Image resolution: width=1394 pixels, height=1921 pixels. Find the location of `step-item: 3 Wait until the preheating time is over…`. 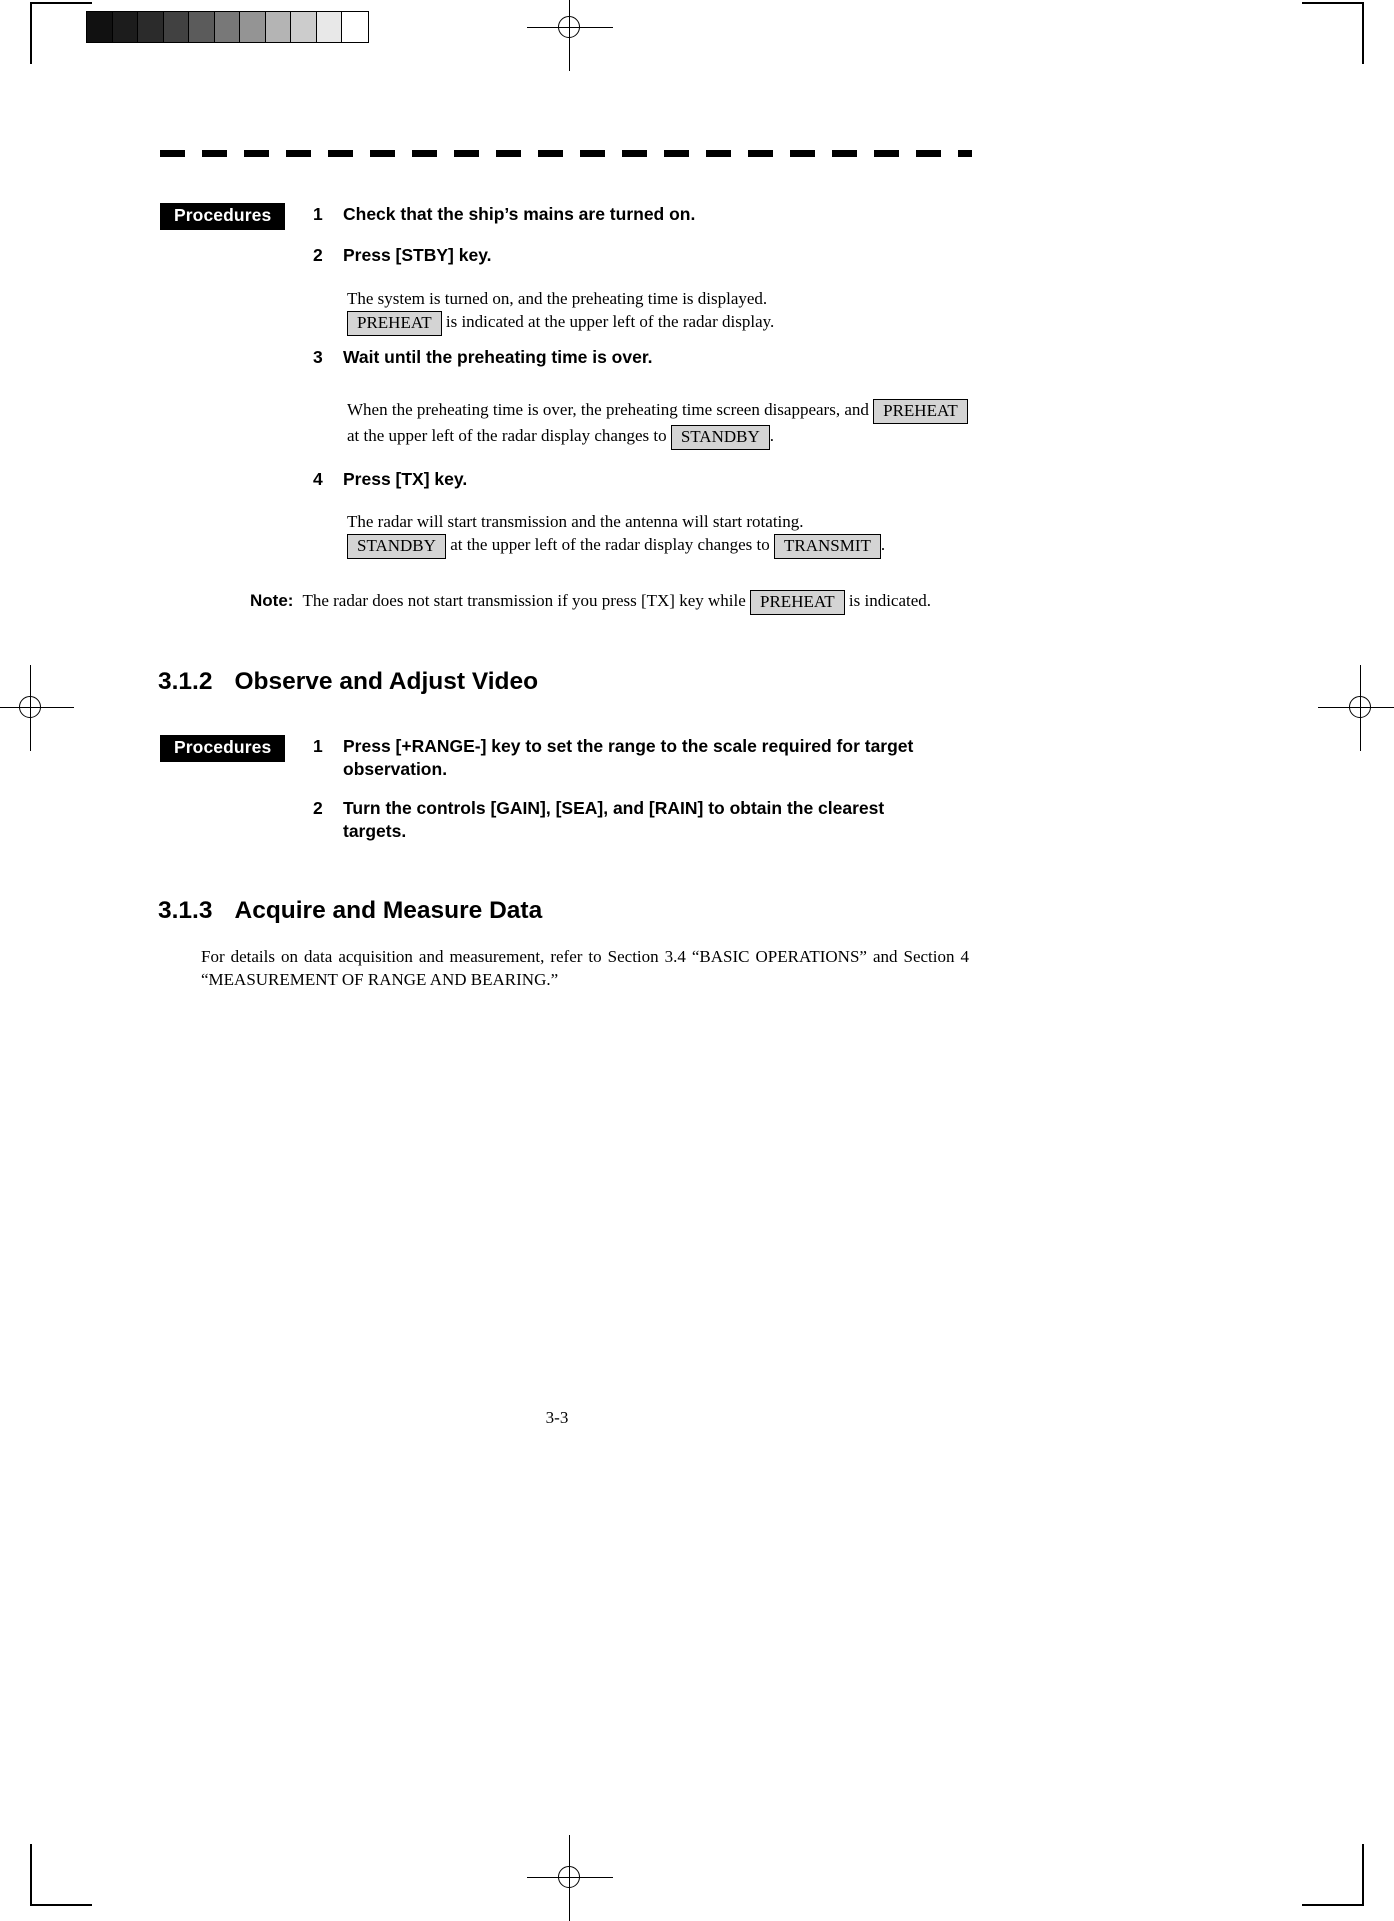

step-item: 3 Wait until the preheating time is over… is located at coordinates (673, 357).